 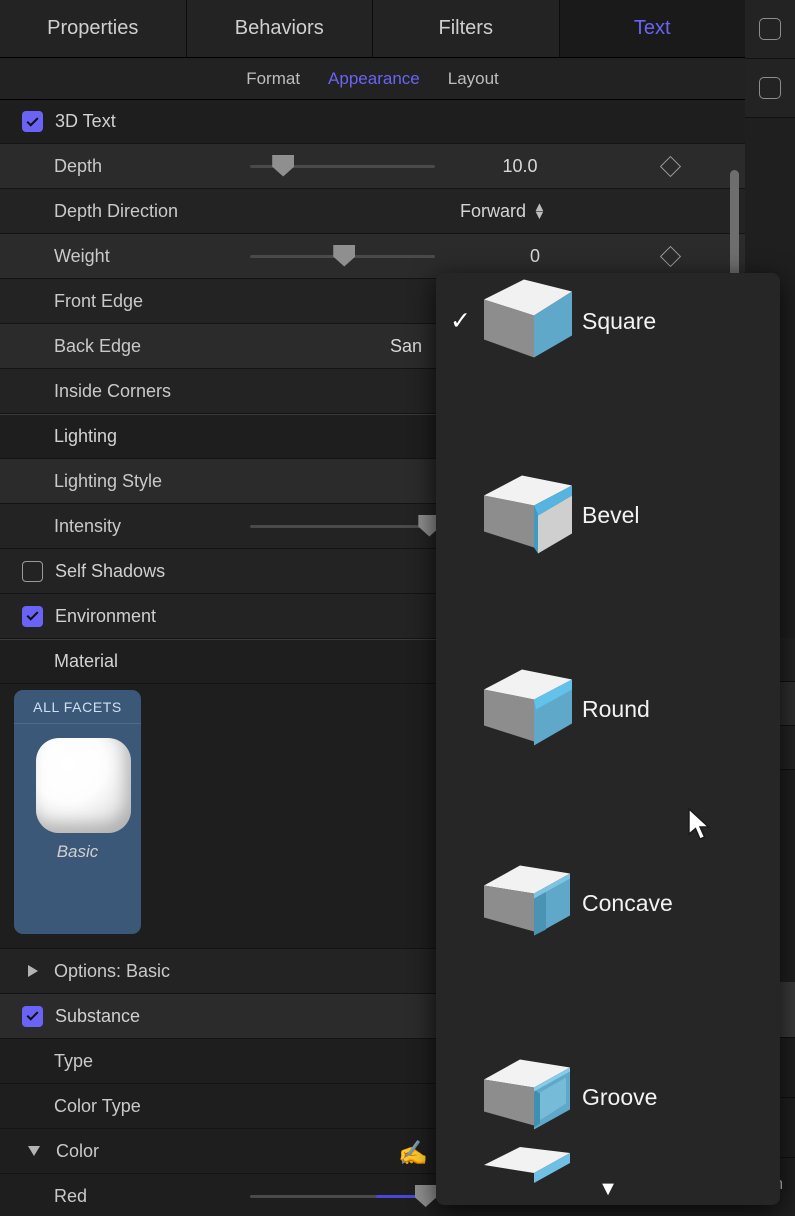 What do you see at coordinates (32, 1016) in the screenshot?
I see `substance-checkbox` at bounding box center [32, 1016].